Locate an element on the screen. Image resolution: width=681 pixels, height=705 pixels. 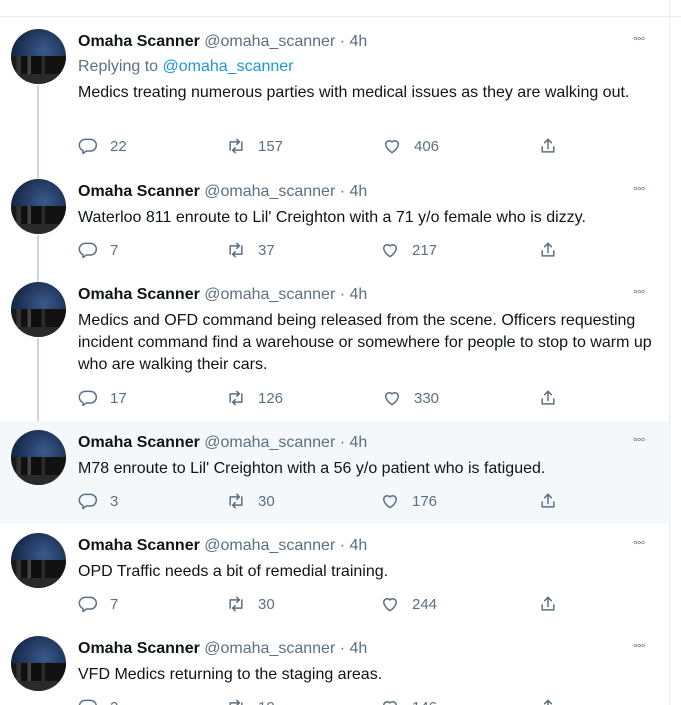
reply-button: 2 is located at coordinates (98, 701).